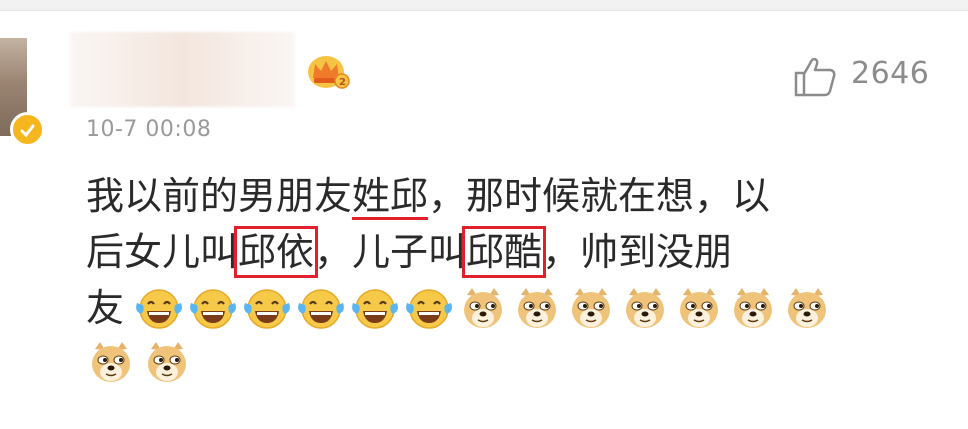 The image size is (968, 429). I want to click on comment-text-line-2: 后女儿叫邱依，儿子叫邱酷，帅到没朋, so click(409, 252).